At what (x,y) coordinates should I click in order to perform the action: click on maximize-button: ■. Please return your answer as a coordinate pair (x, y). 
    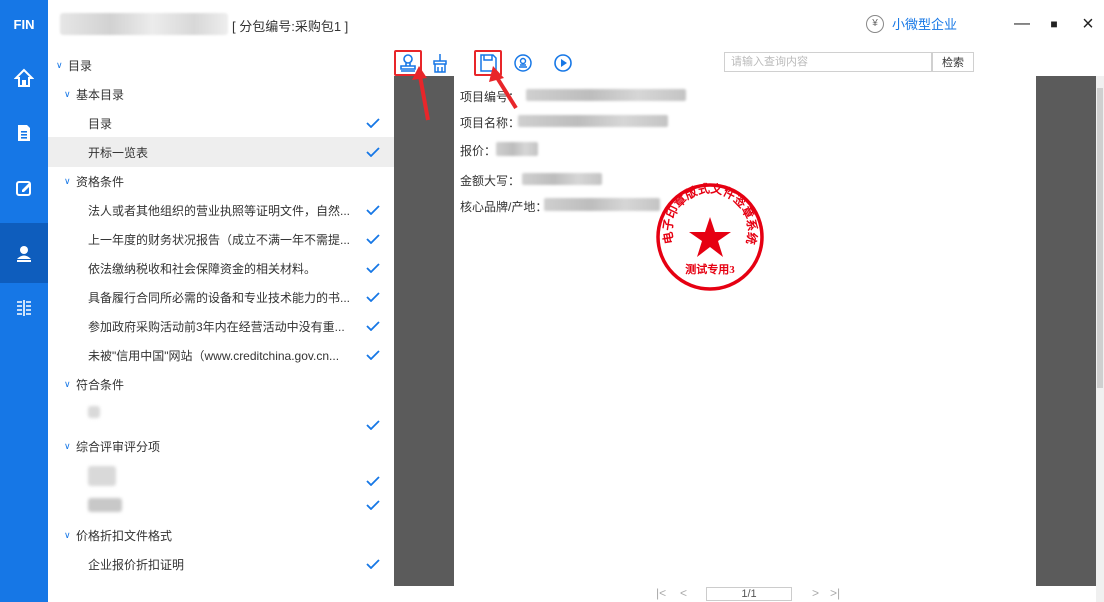
    Looking at the image, I should click on (1054, 24).